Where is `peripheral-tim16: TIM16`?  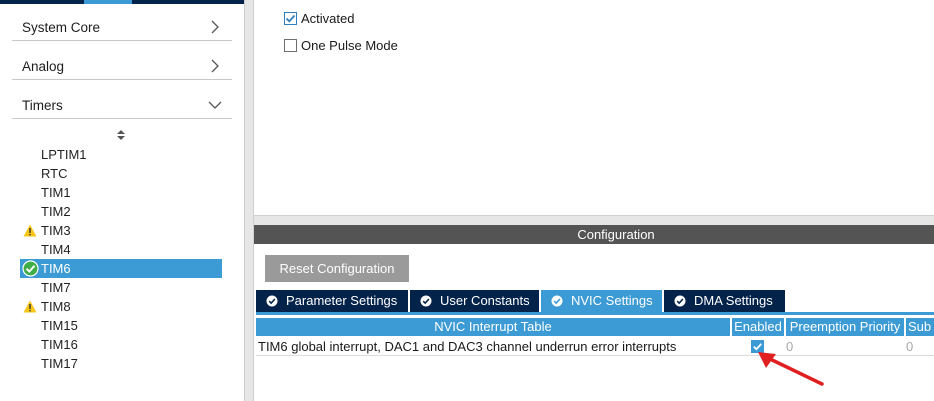
peripheral-tim16: TIM16 is located at coordinates (121, 344).